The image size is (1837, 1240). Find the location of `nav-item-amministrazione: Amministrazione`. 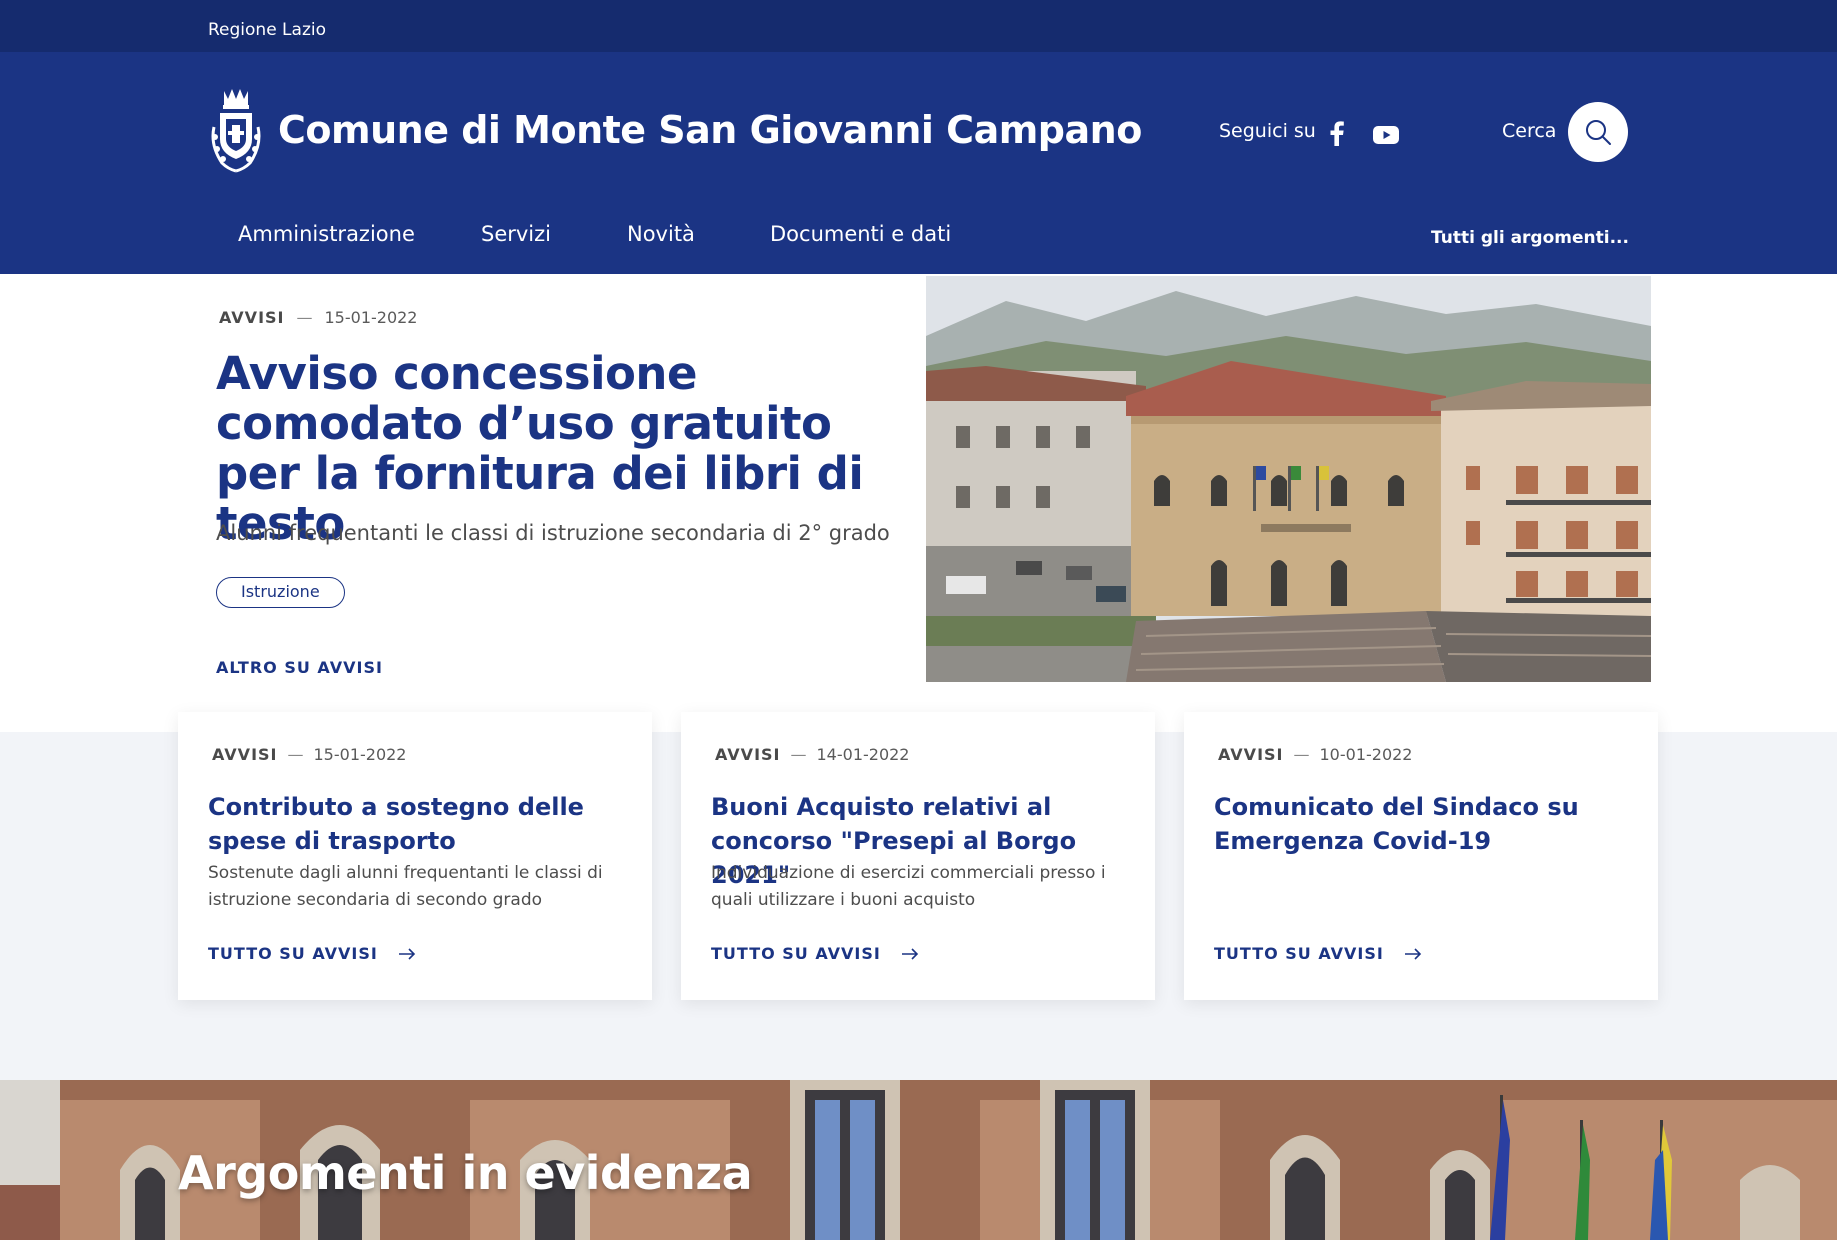

nav-item-amministrazione: Amministrazione is located at coordinates (326, 234).